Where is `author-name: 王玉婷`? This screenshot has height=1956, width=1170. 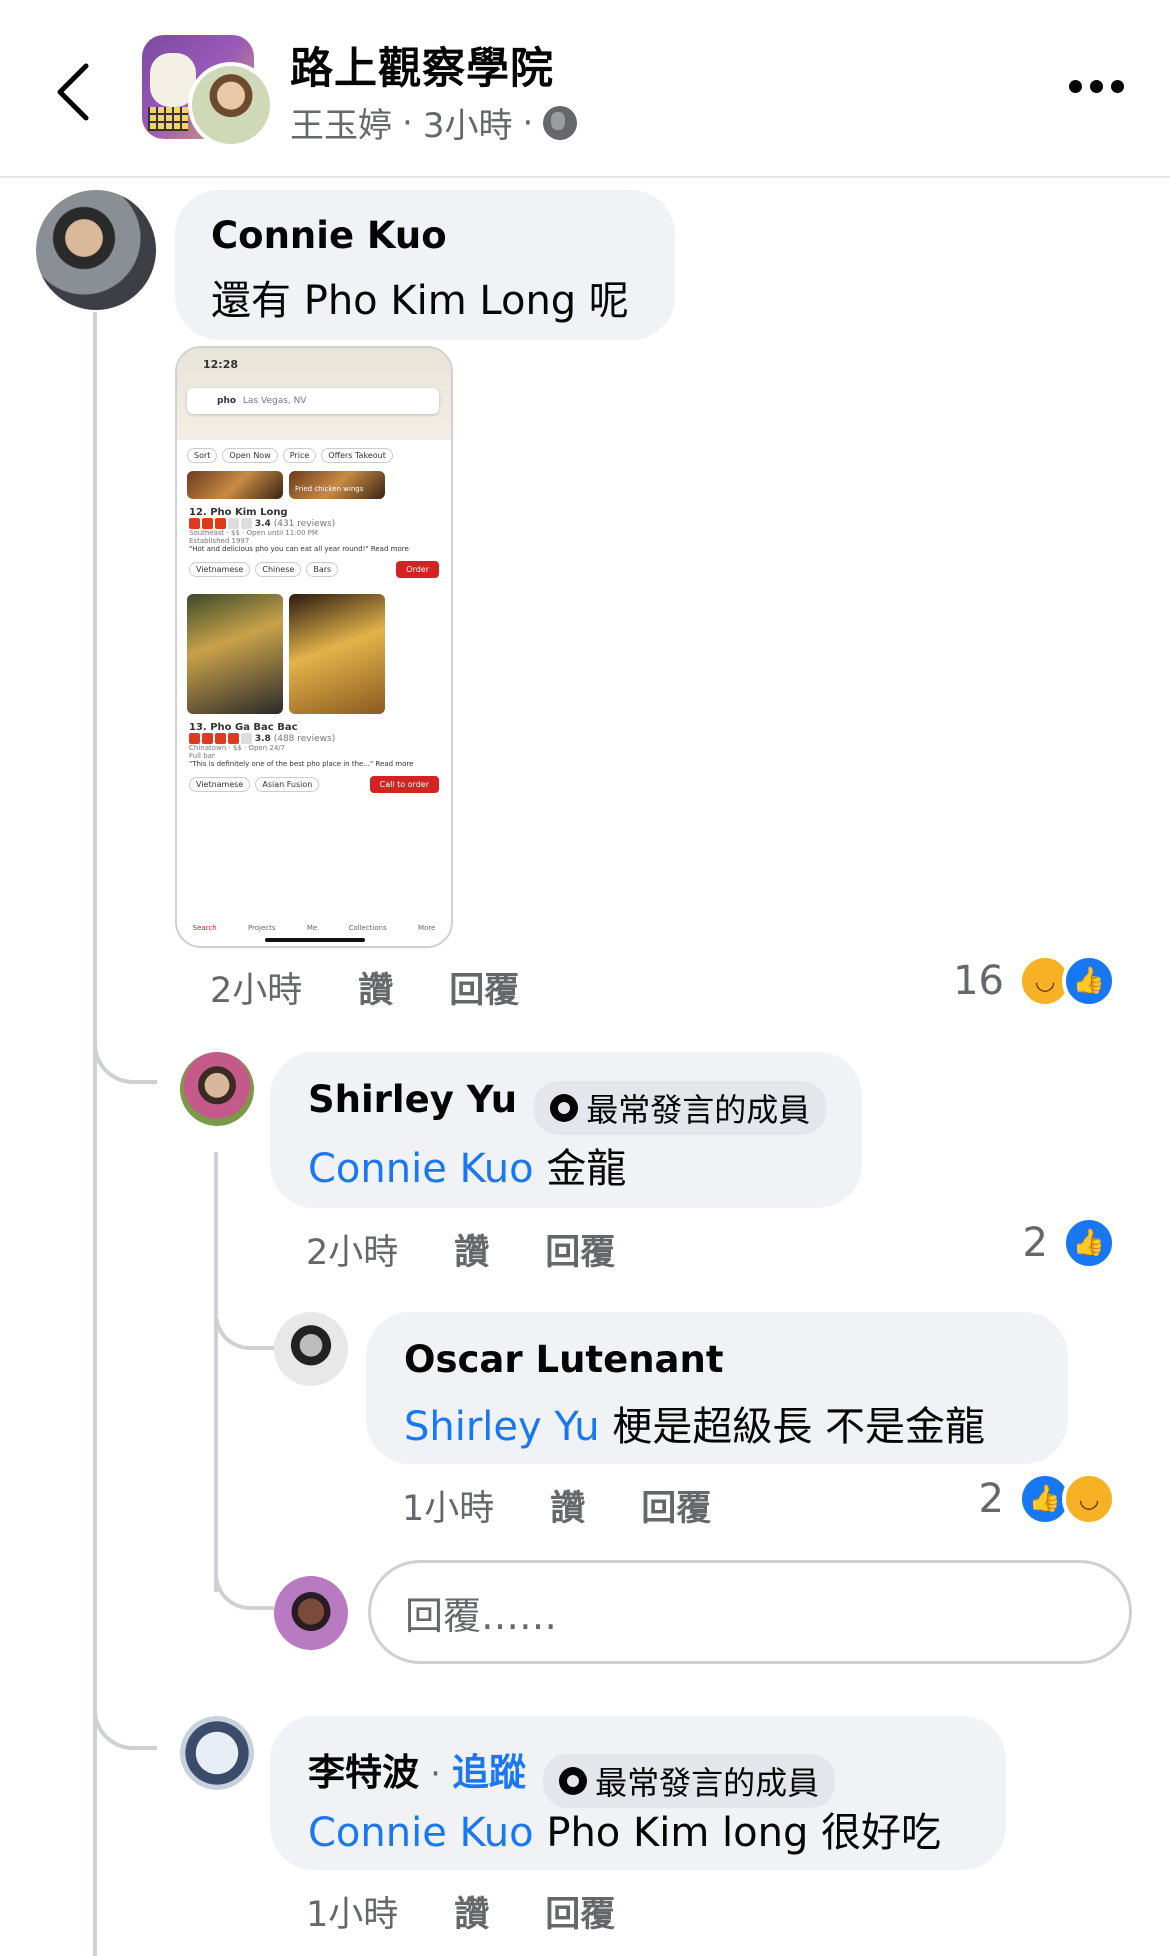 author-name: 王玉婷 is located at coordinates (341, 122).